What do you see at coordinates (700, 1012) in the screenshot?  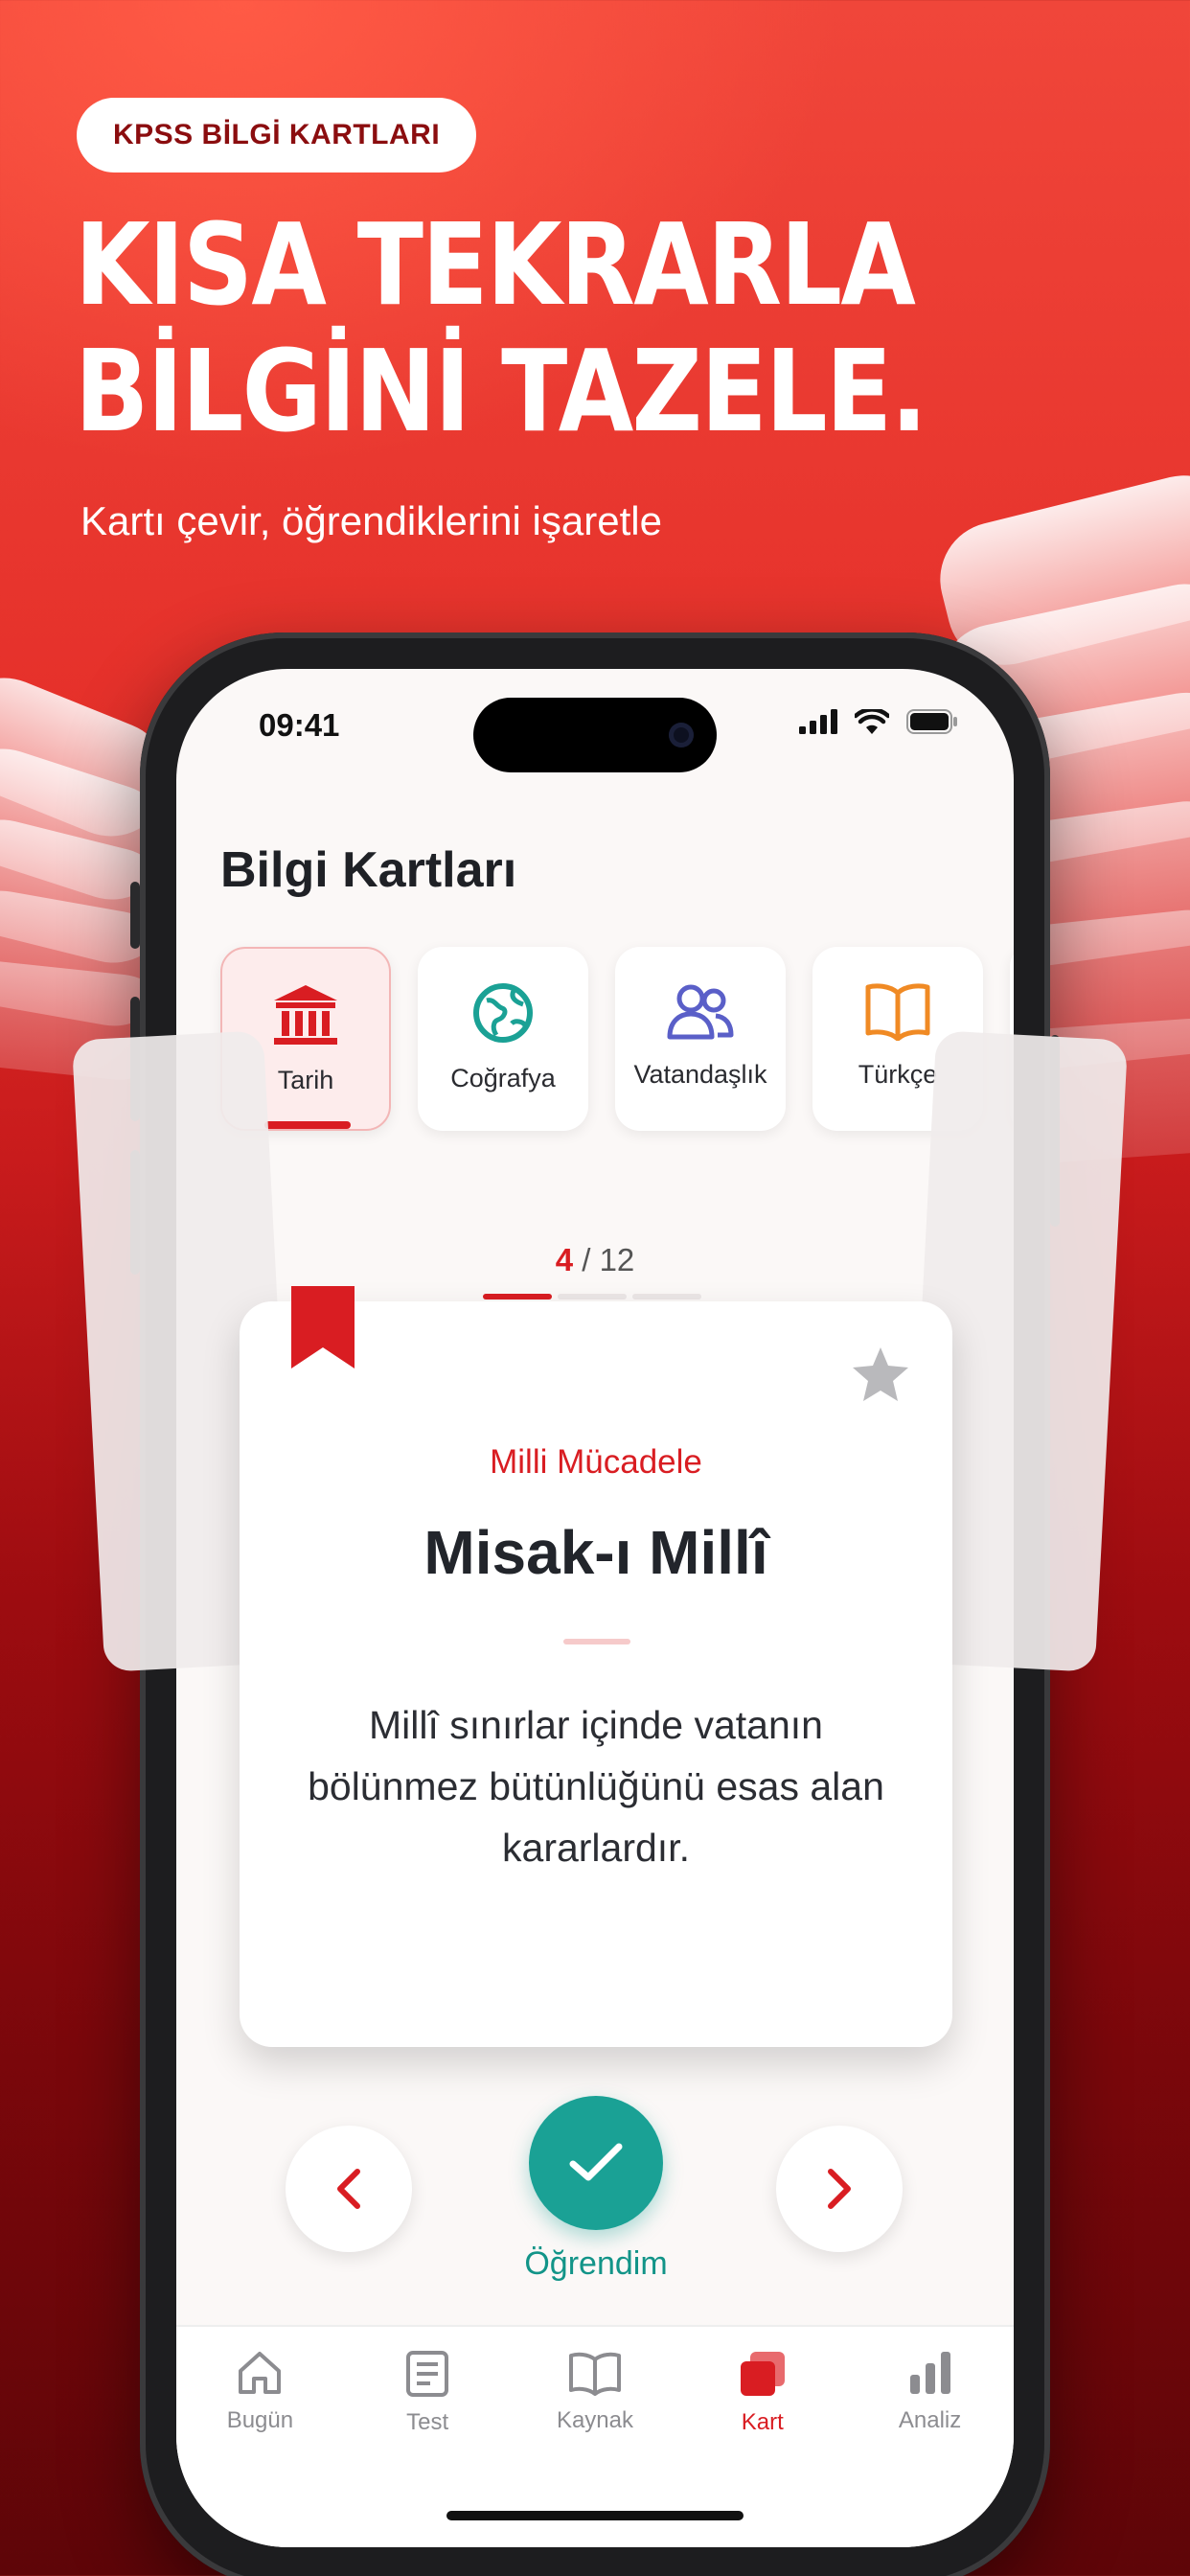 I see `users-icon` at bounding box center [700, 1012].